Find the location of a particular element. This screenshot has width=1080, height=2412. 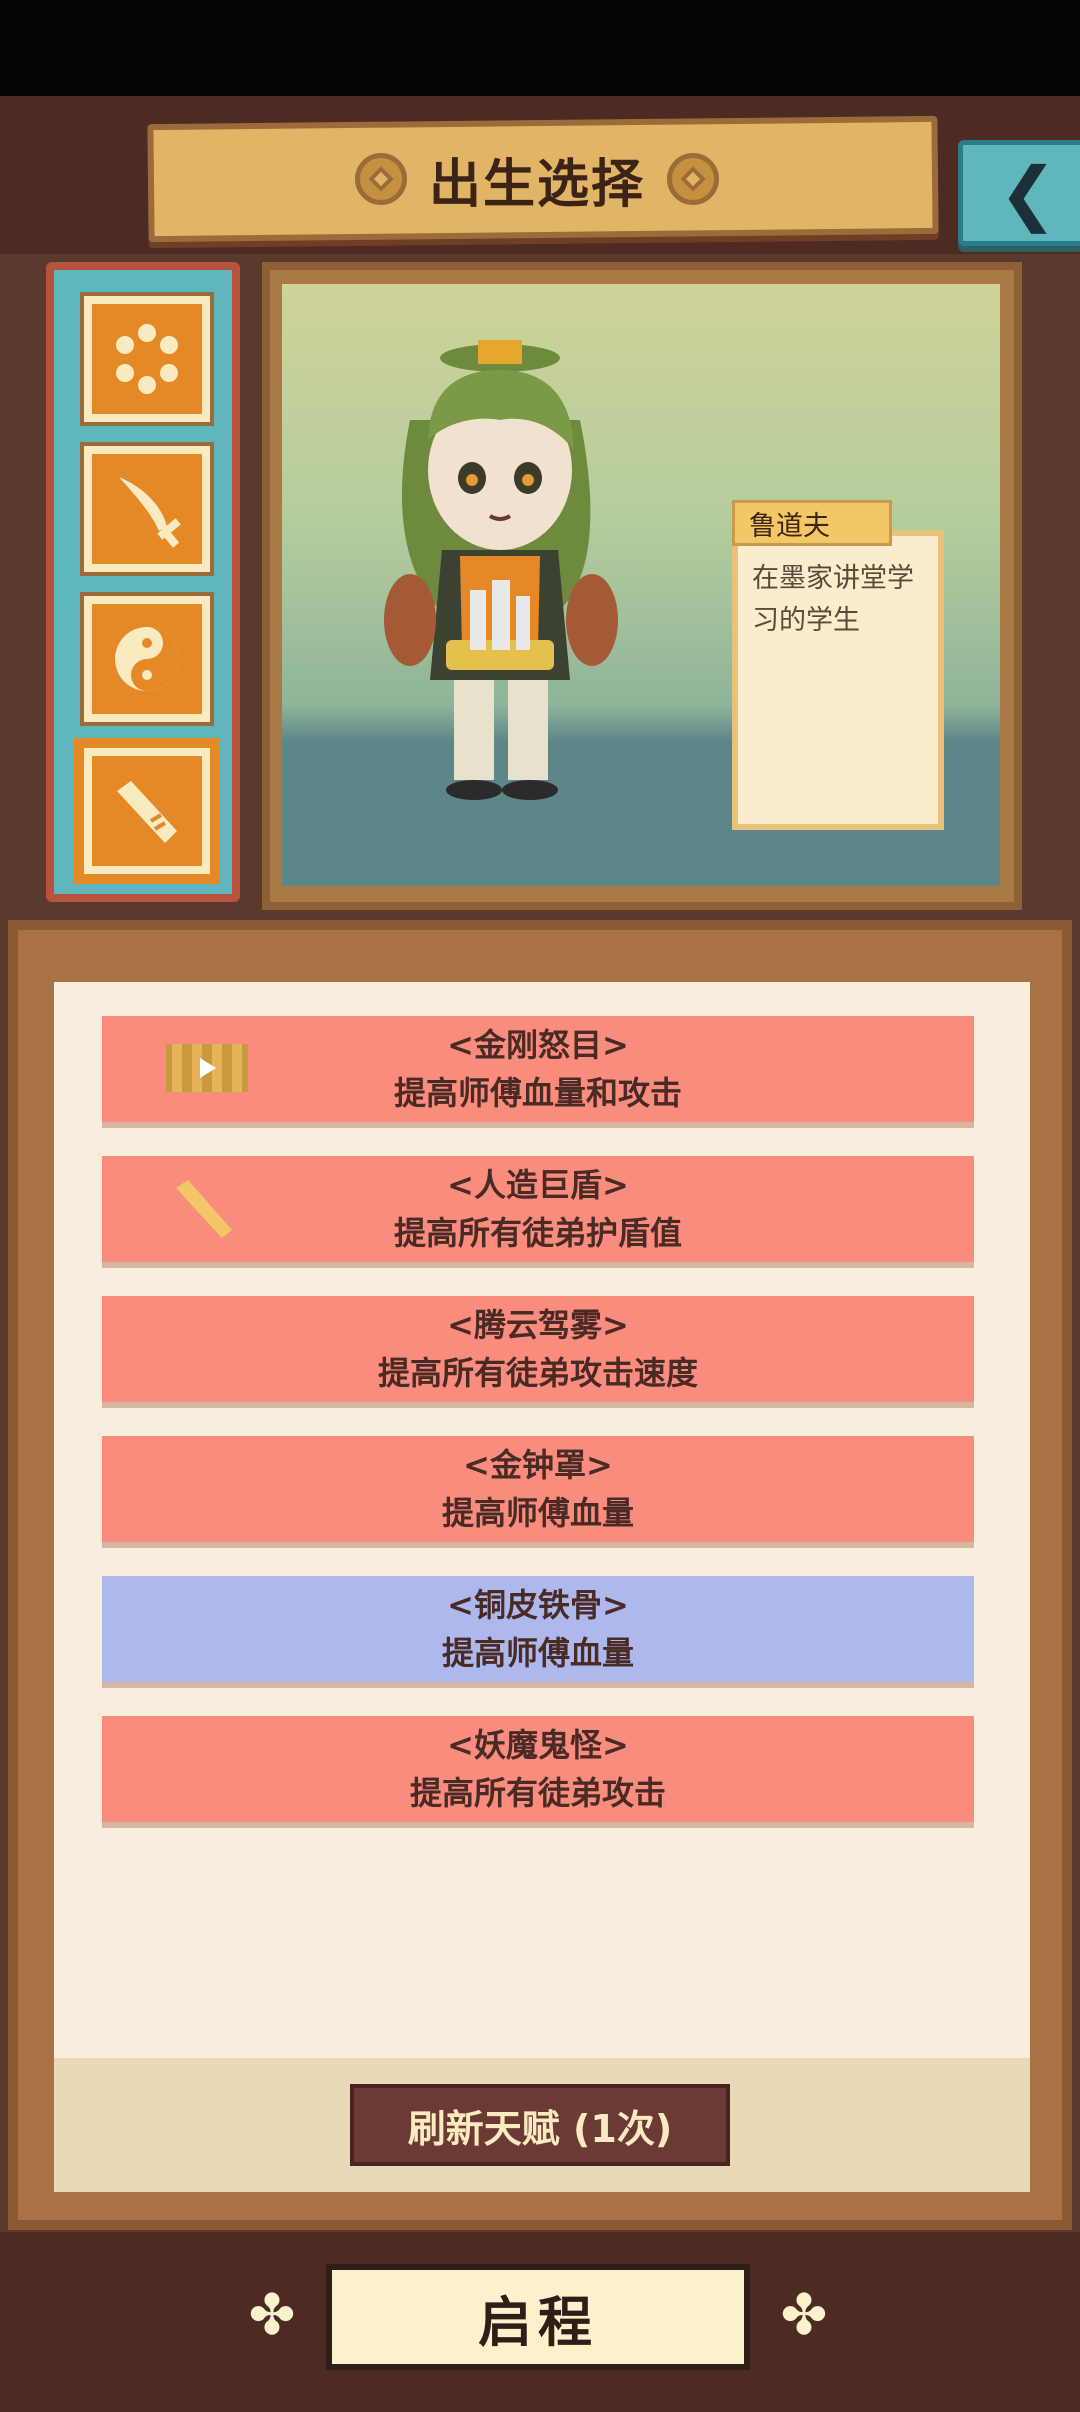

beads-icon is located at coordinates (147, 359).